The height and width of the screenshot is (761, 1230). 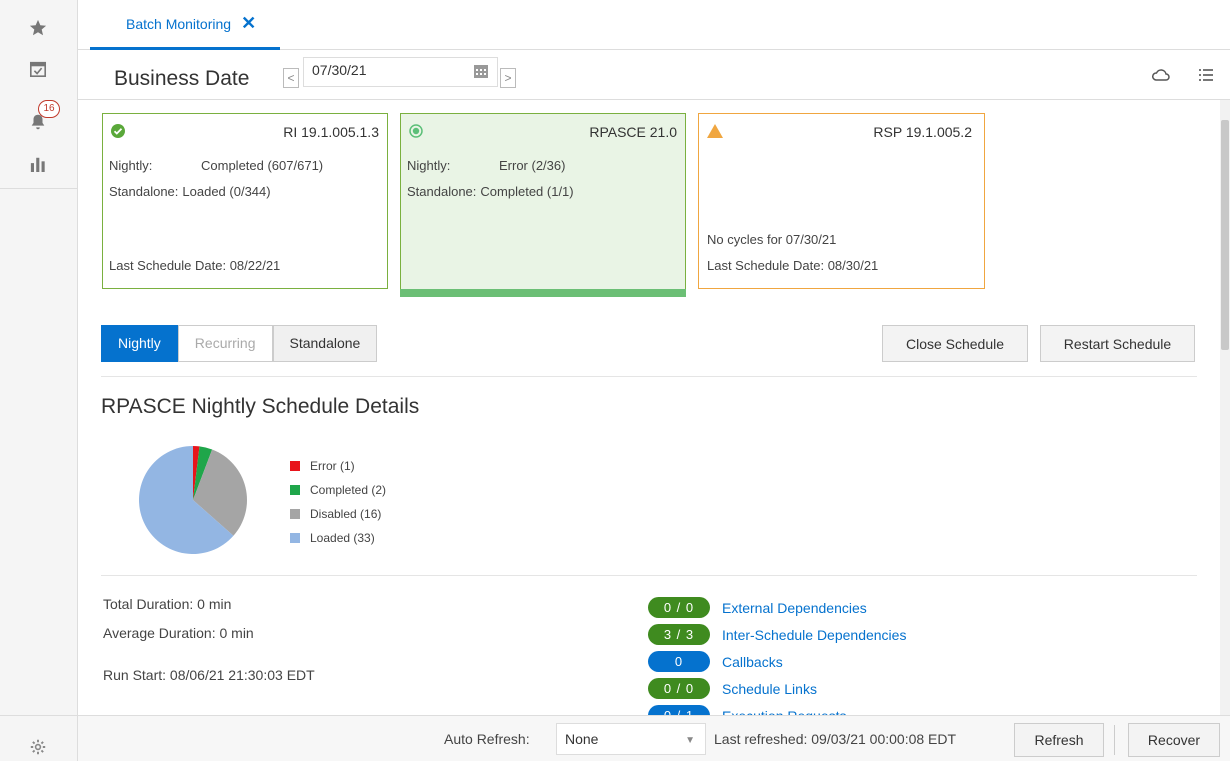 I want to click on dependency-row: 0 / 0 Schedule Links, so click(x=777, y=688).